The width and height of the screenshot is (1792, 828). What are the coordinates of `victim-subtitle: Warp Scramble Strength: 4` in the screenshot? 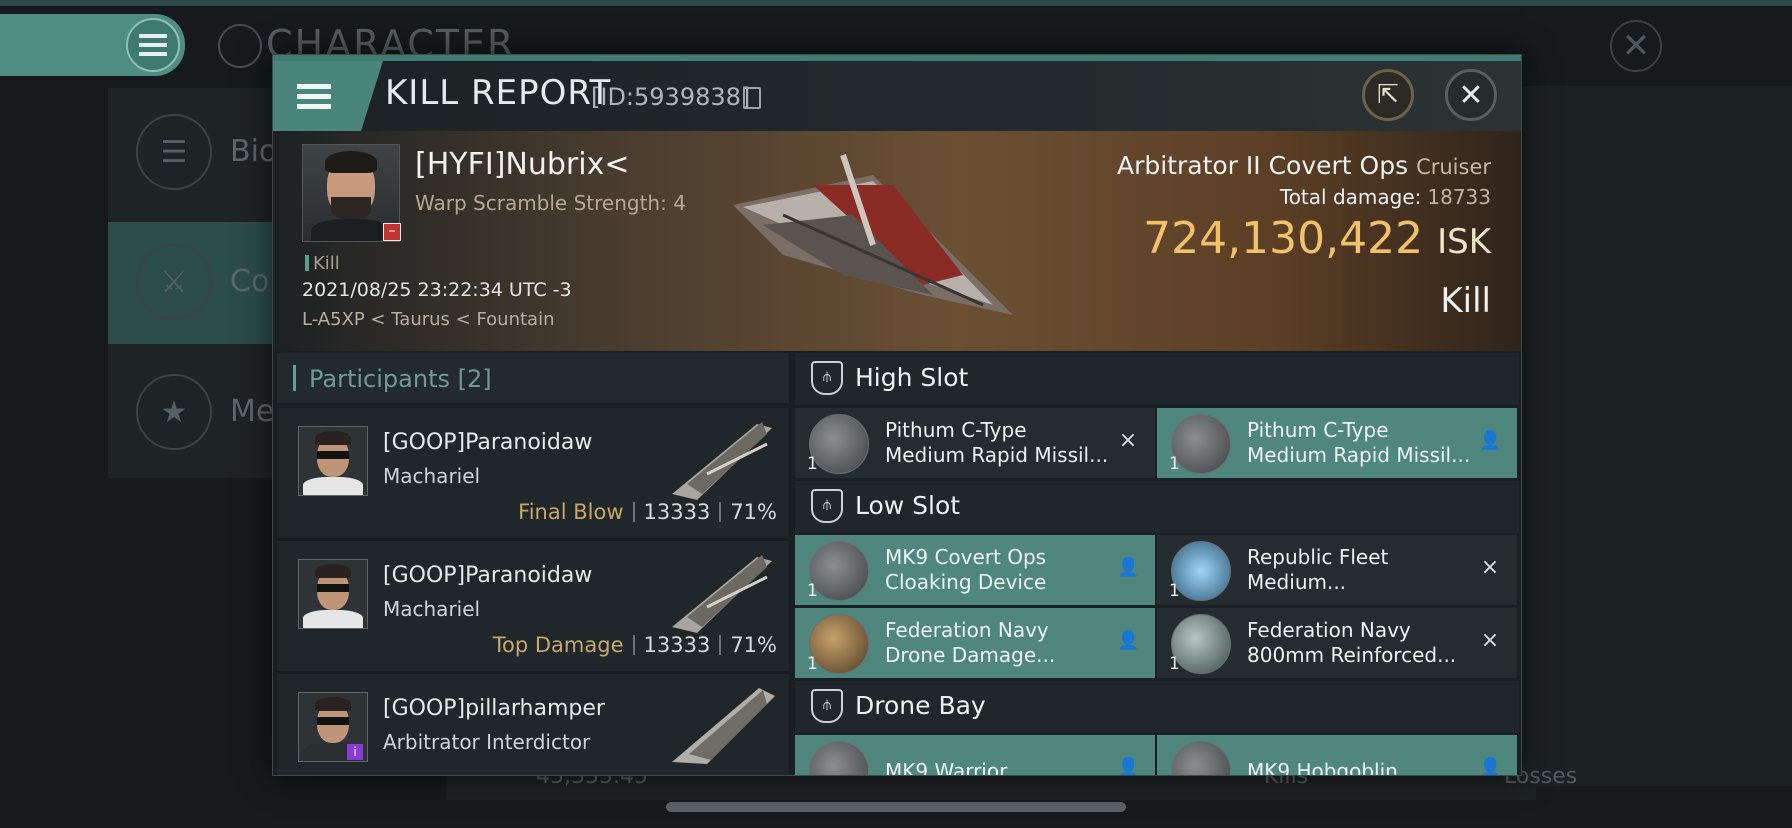 It's located at (550, 203).